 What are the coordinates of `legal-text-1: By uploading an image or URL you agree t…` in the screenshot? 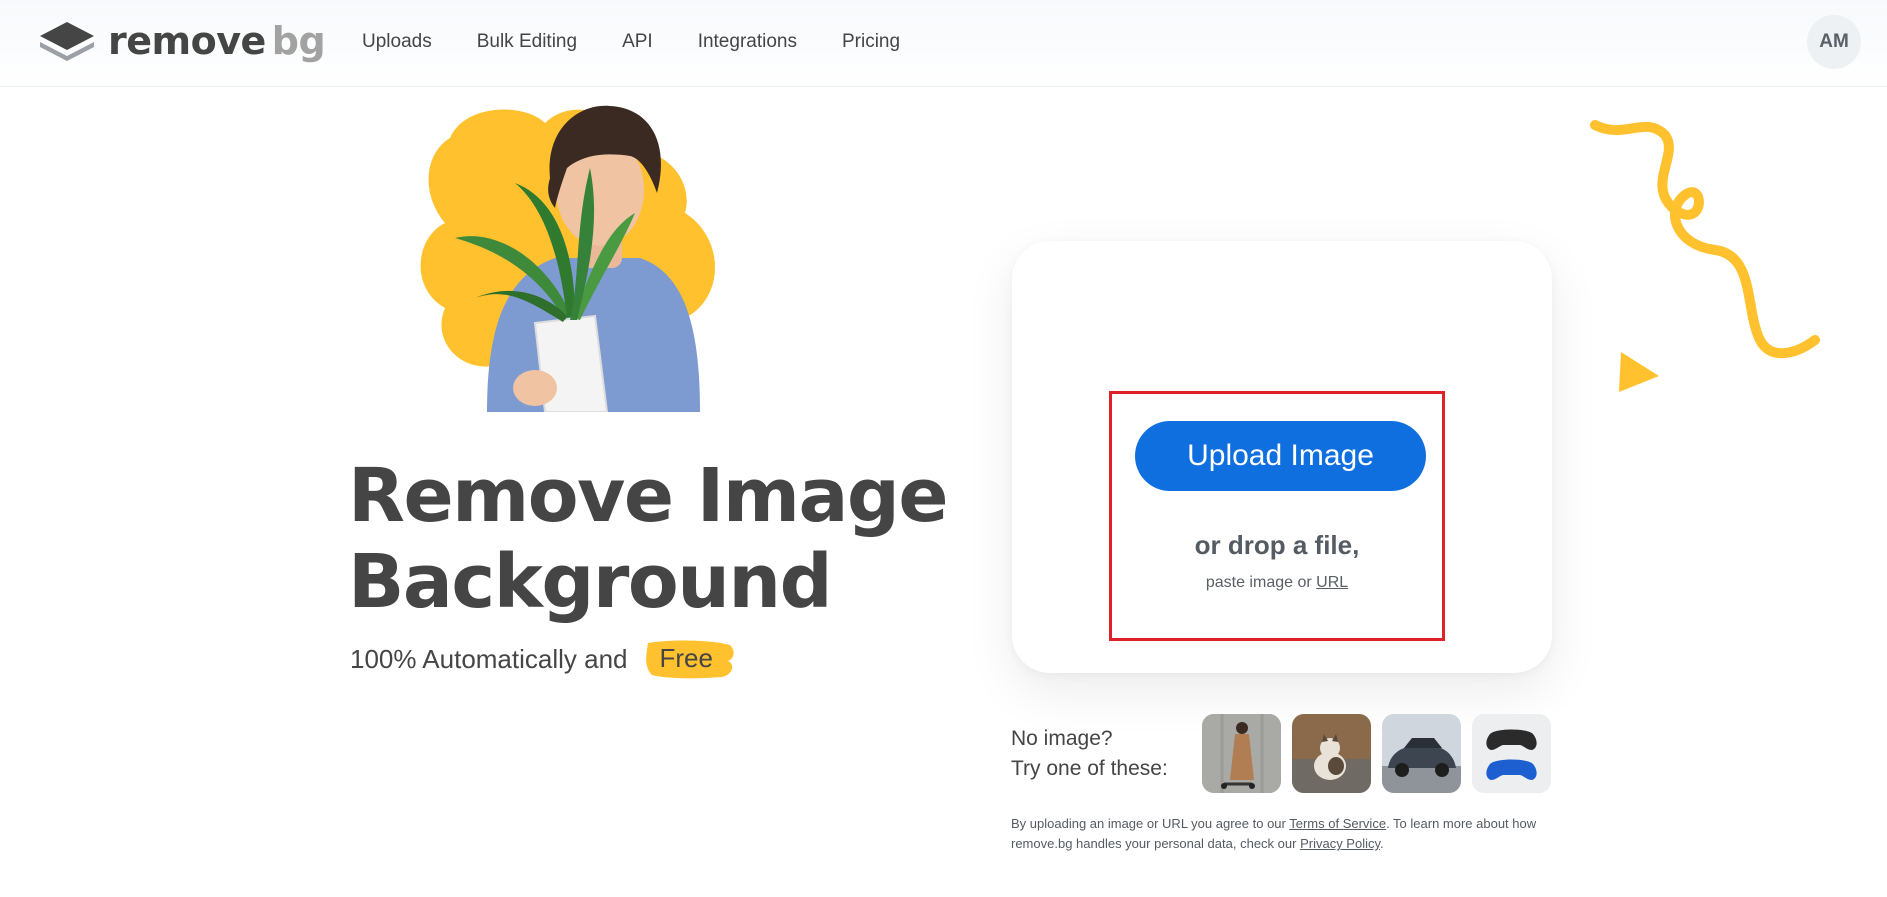 It's located at (1148, 823).